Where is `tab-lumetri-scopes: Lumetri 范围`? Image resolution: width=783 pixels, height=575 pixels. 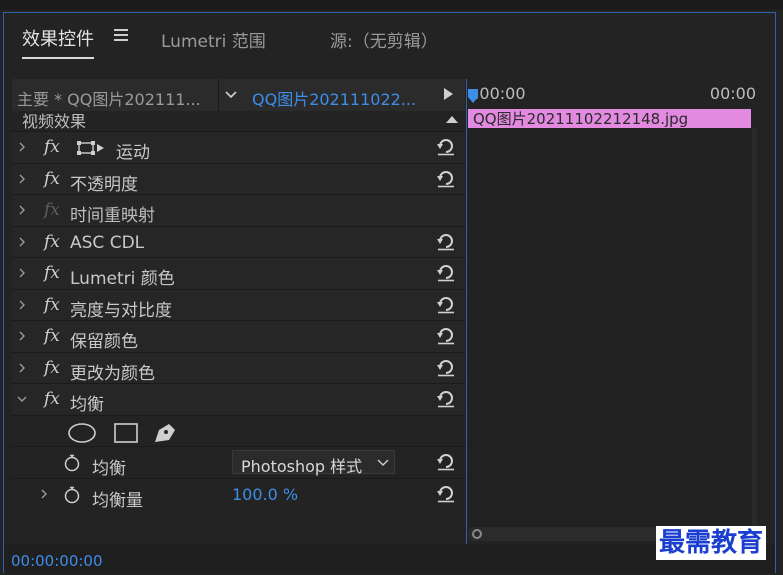 tab-lumetri-scopes: Lumetri 范围 is located at coordinates (213, 39).